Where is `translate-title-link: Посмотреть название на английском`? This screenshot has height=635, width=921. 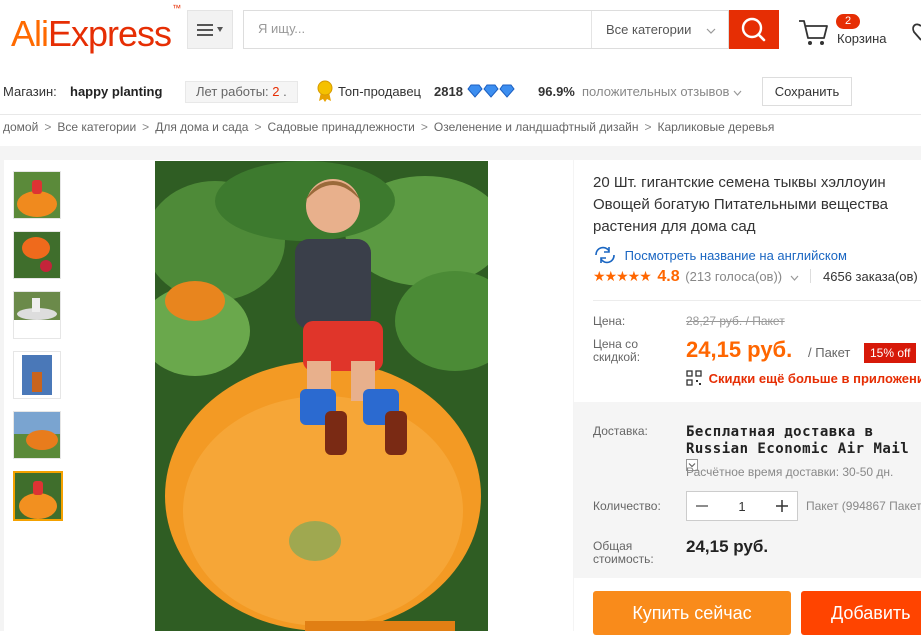 translate-title-link: Посмотреть название на английском is located at coordinates (720, 255).